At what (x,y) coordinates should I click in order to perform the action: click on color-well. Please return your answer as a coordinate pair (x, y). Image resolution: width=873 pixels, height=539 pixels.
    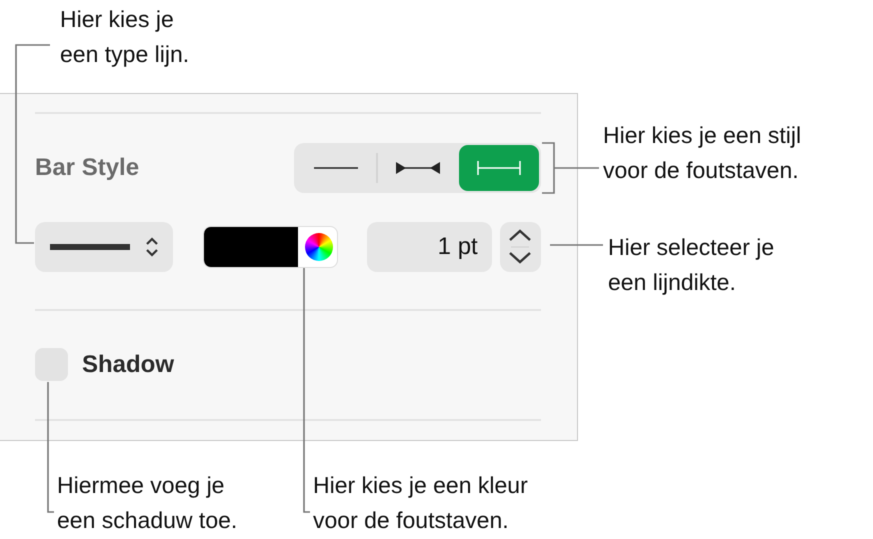
    Looking at the image, I should click on (270, 247).